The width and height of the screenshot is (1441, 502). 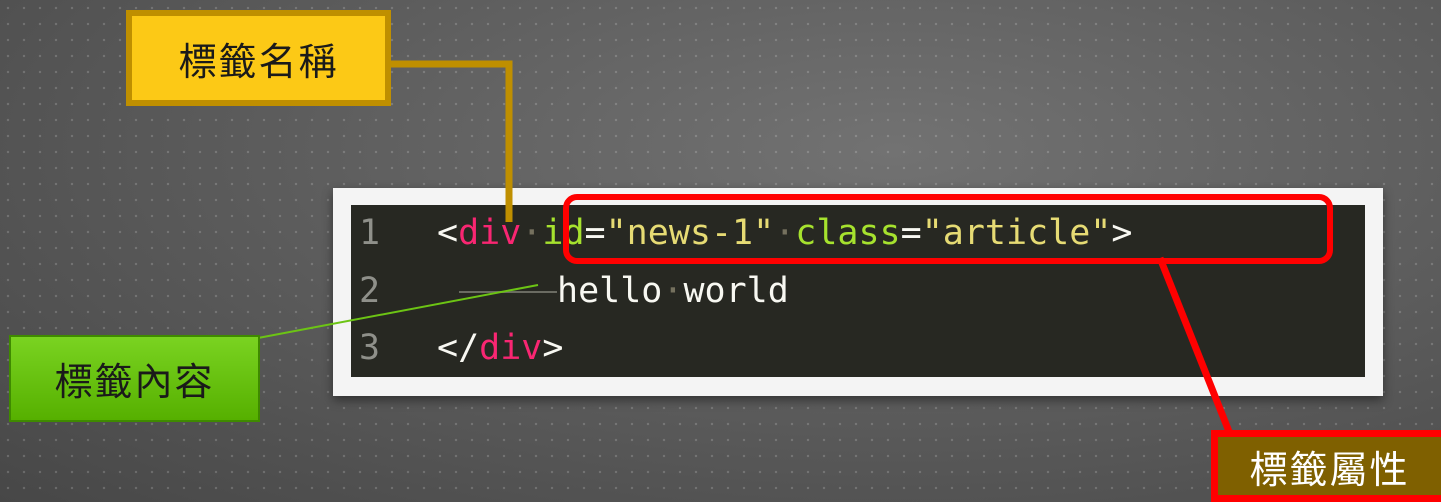 I want to click on content-word-world: world, so click(x=736, y=291).